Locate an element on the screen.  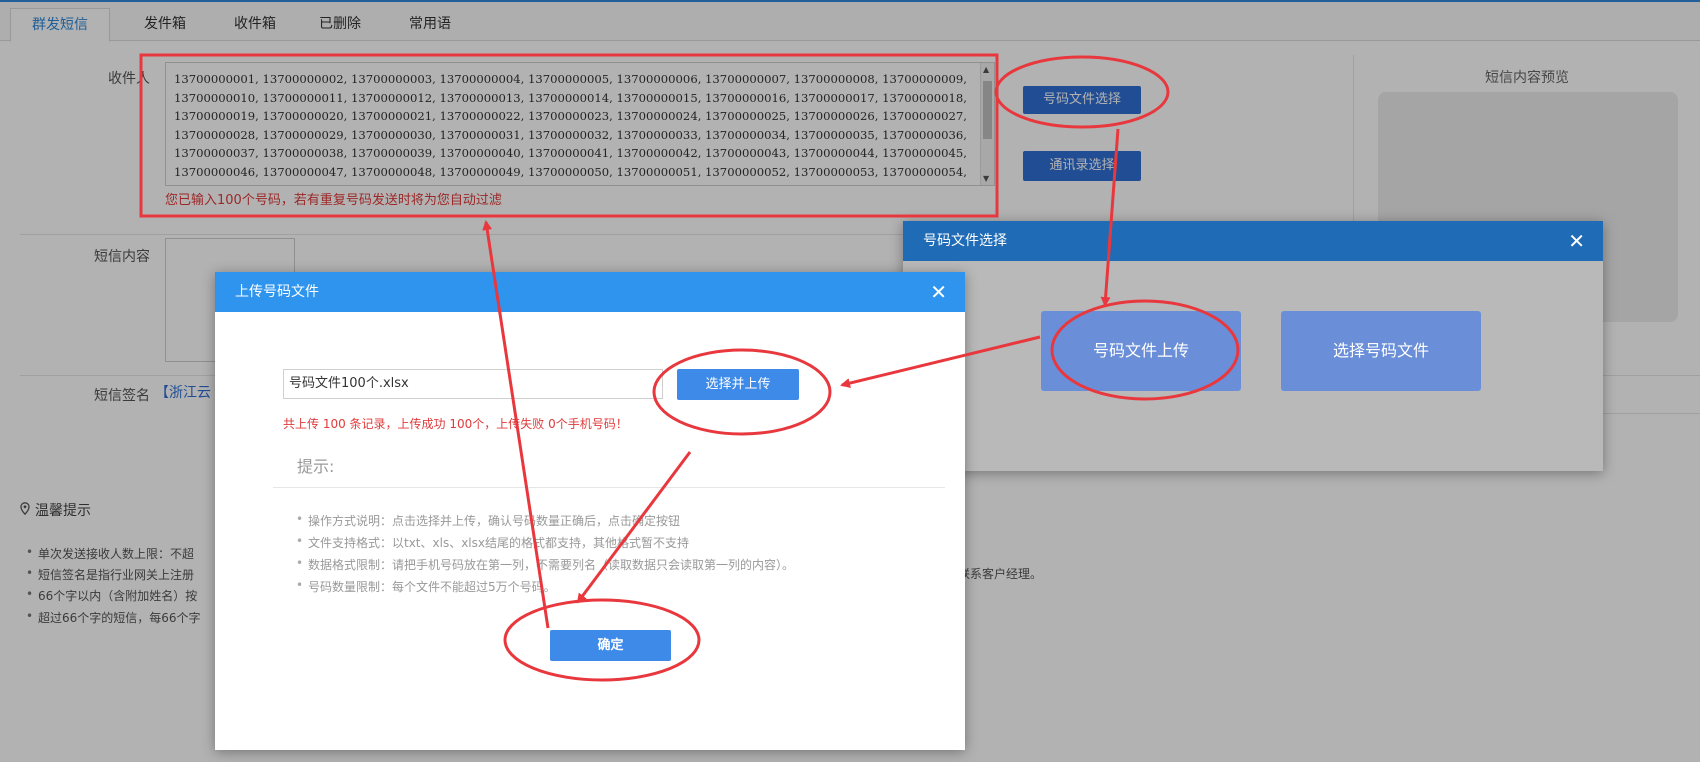
divider is located at coordinates (609, 487).